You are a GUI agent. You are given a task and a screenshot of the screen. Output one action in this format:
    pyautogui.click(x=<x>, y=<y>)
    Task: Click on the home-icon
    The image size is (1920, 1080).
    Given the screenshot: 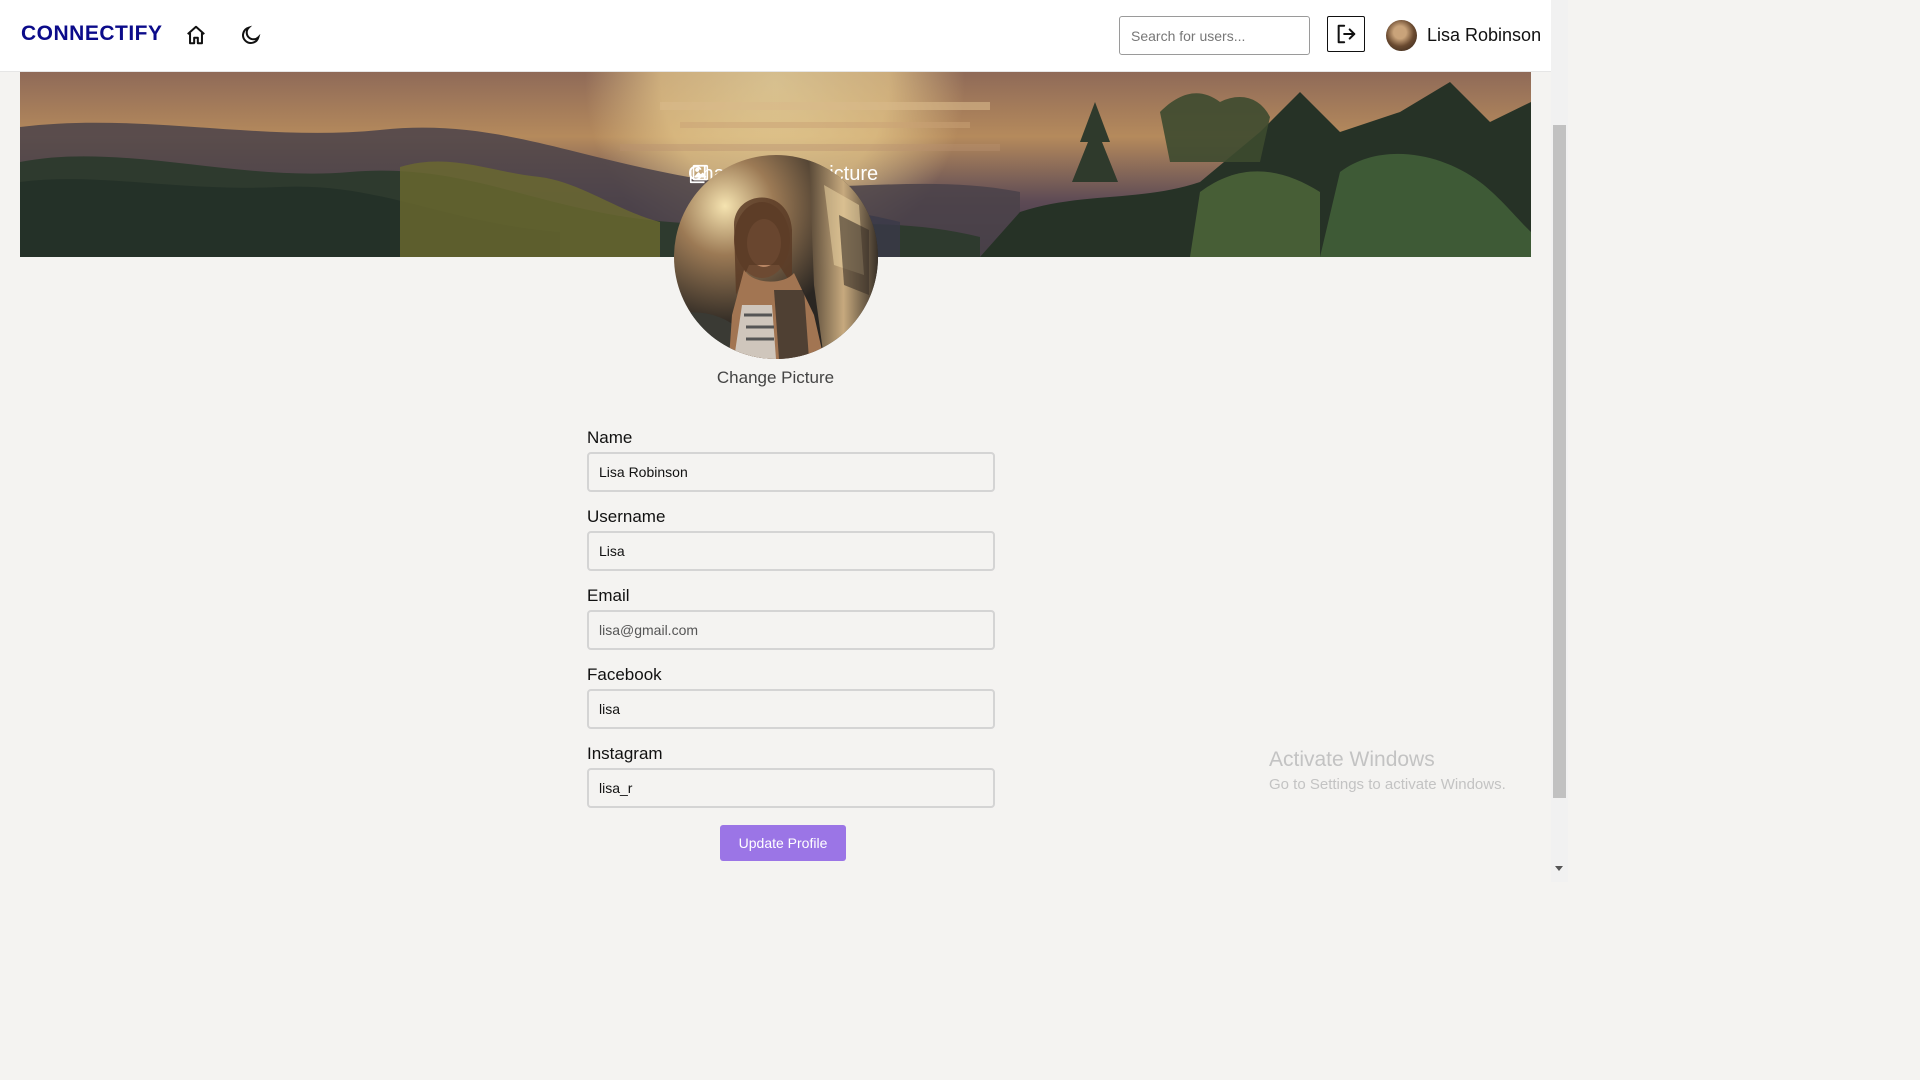 What is the action you would take?
    pyautogui.click(x=196, y=35)
    